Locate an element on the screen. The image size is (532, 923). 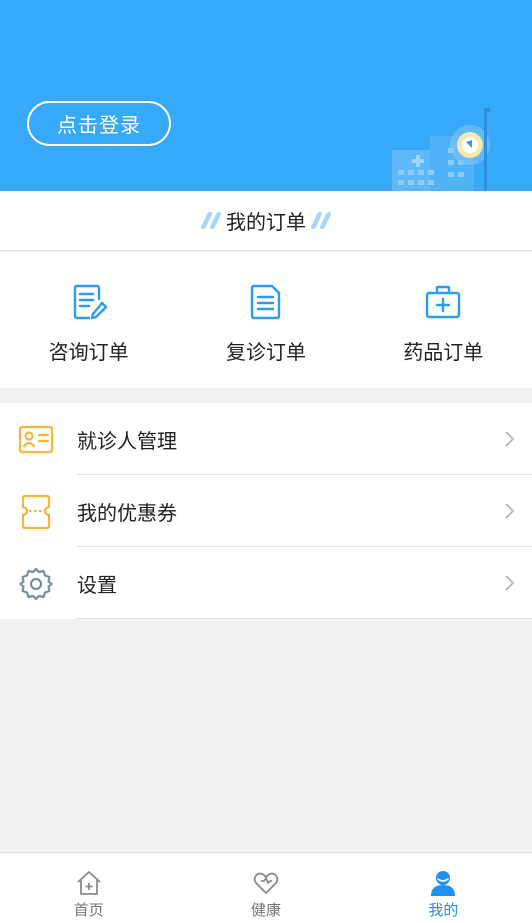
edit-document-icon is located at coordinates (90, 302).